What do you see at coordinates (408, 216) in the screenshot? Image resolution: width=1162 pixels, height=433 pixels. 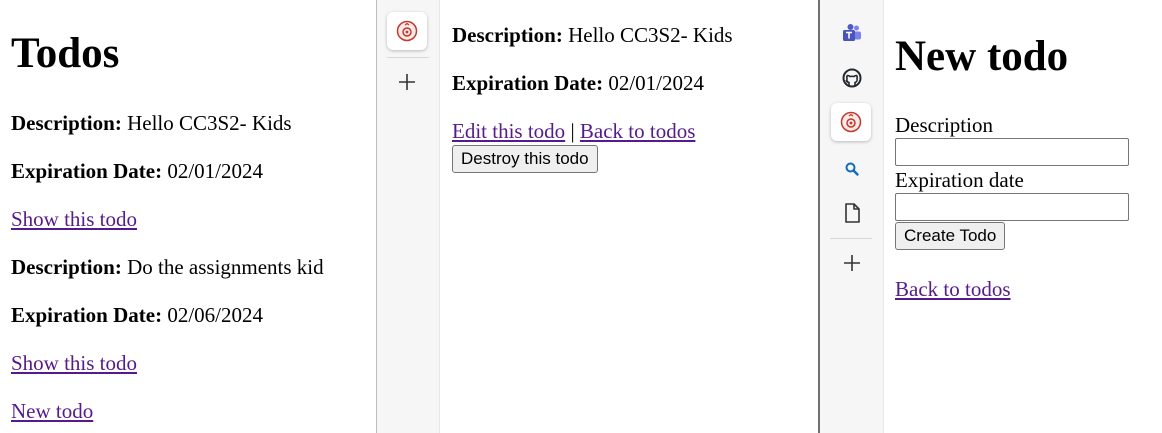 I see `sidebar-left` at bounding box center [408, 216].